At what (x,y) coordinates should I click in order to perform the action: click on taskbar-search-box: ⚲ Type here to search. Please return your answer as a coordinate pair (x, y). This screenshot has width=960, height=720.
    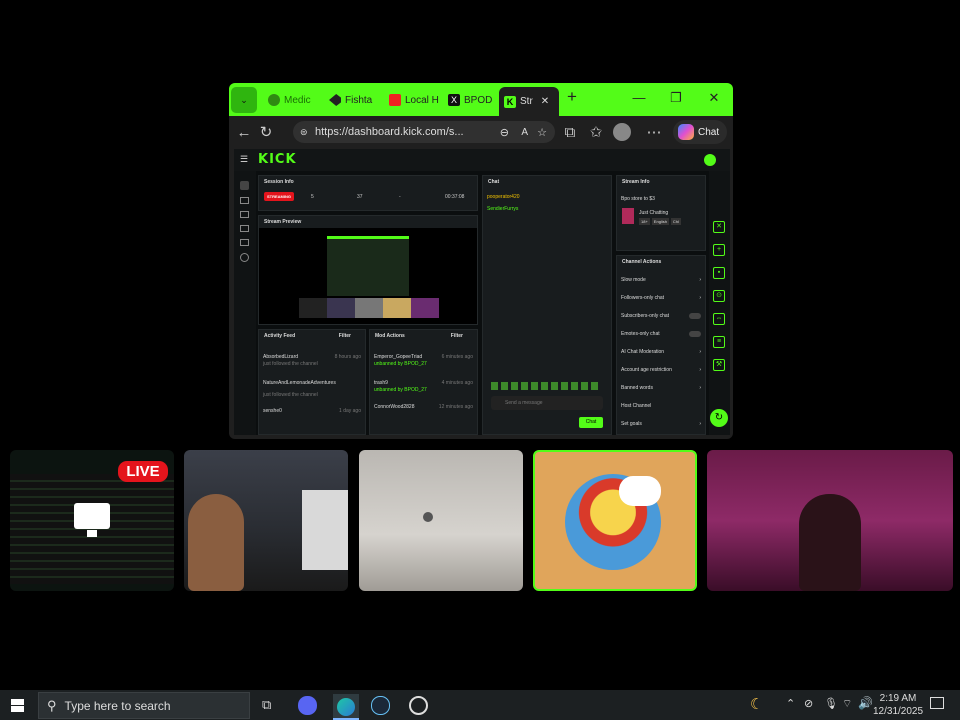
    Looking at the image, I should click on (144, 705).